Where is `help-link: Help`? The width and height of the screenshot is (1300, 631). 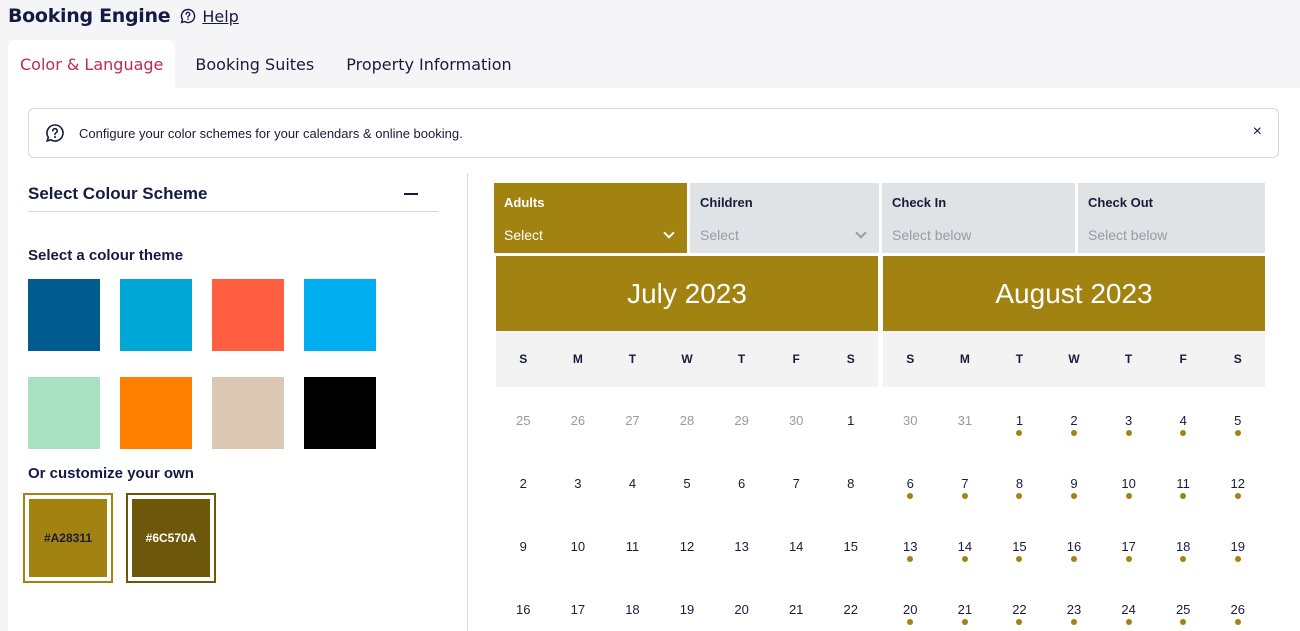 help-link: Help is located at coordinates (220, 16).